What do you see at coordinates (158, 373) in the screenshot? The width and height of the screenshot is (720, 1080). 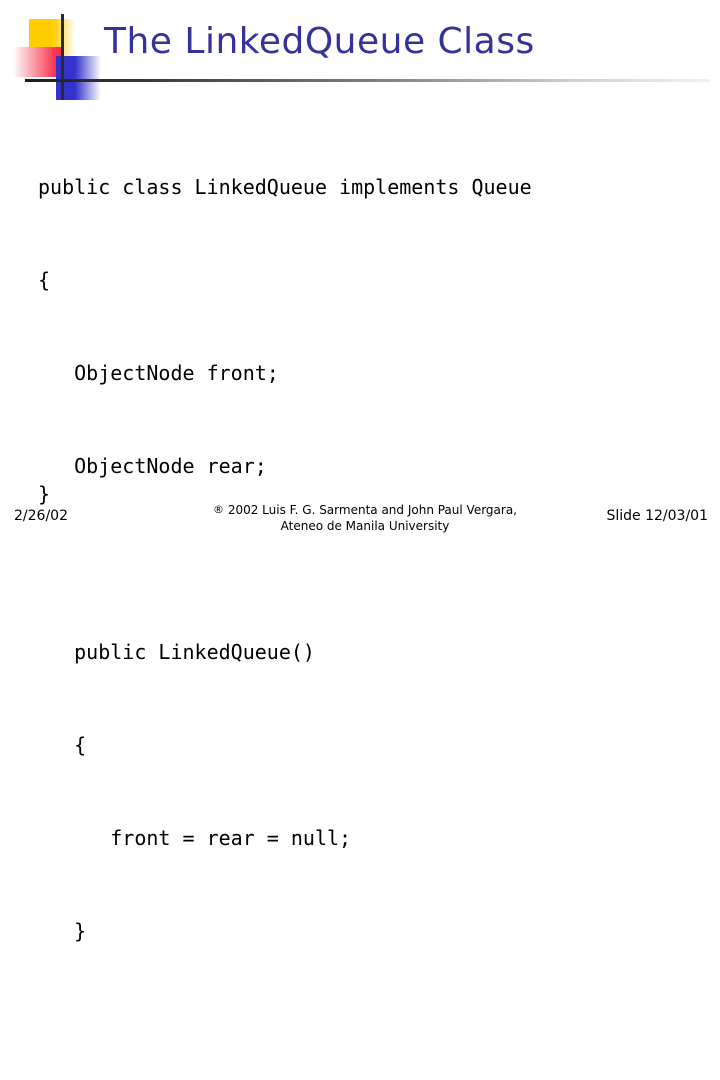 I see `code-line: ObjectNode front;` at bounding box center [158, 373].